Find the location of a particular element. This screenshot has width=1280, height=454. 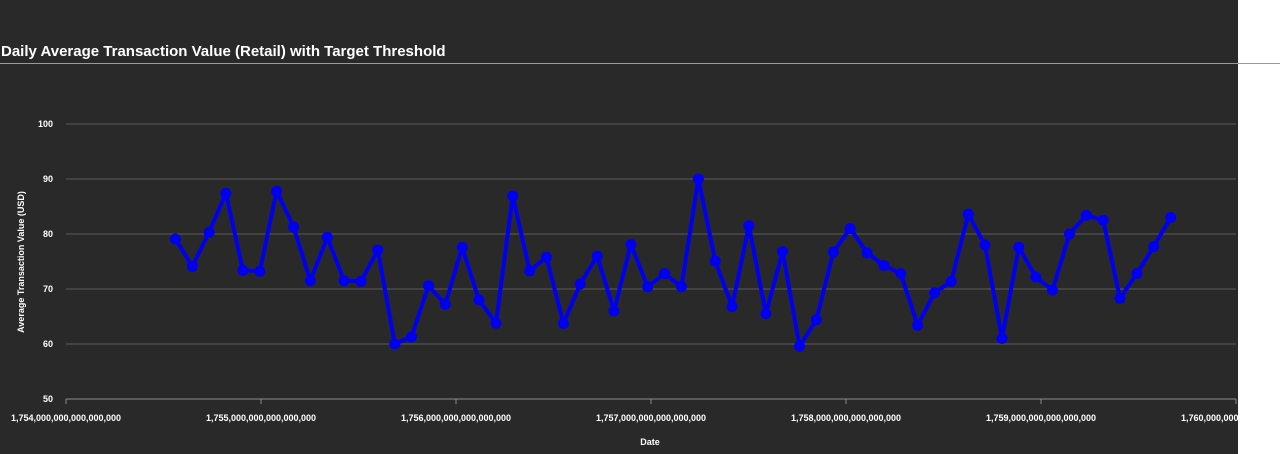

y-axis-ticks: 50 60 70 80 90 100 is located at coordinates (45, 261).